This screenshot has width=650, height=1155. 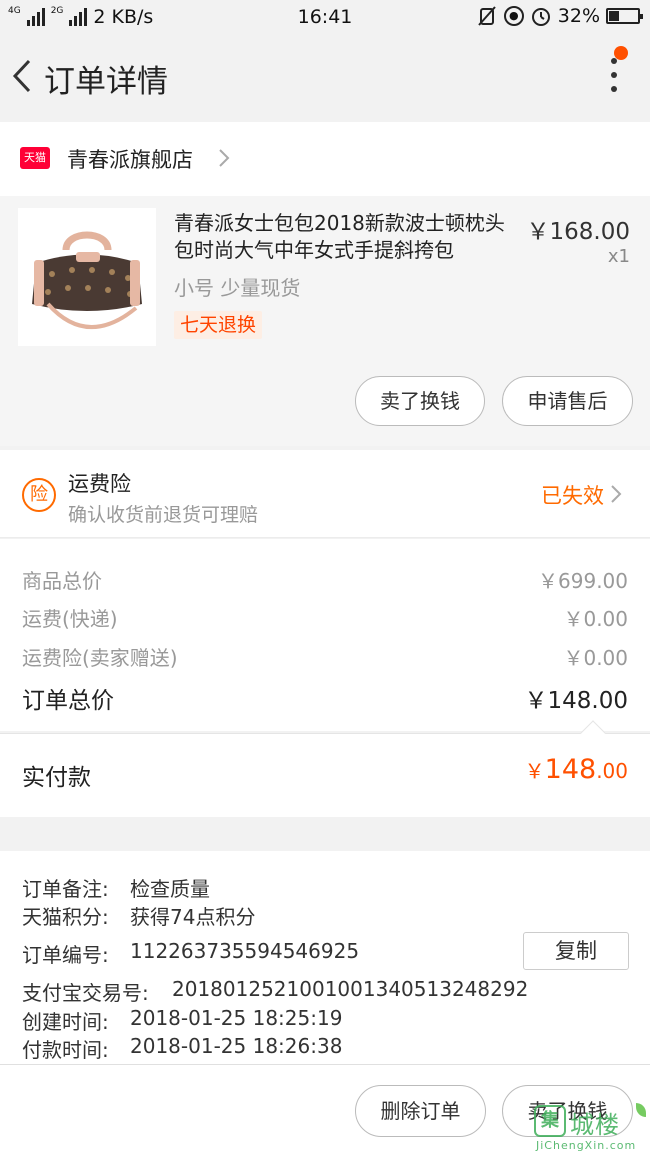 I want to click on alipay-number-label: 支付宝交易号:, so click(x=85, y=993).